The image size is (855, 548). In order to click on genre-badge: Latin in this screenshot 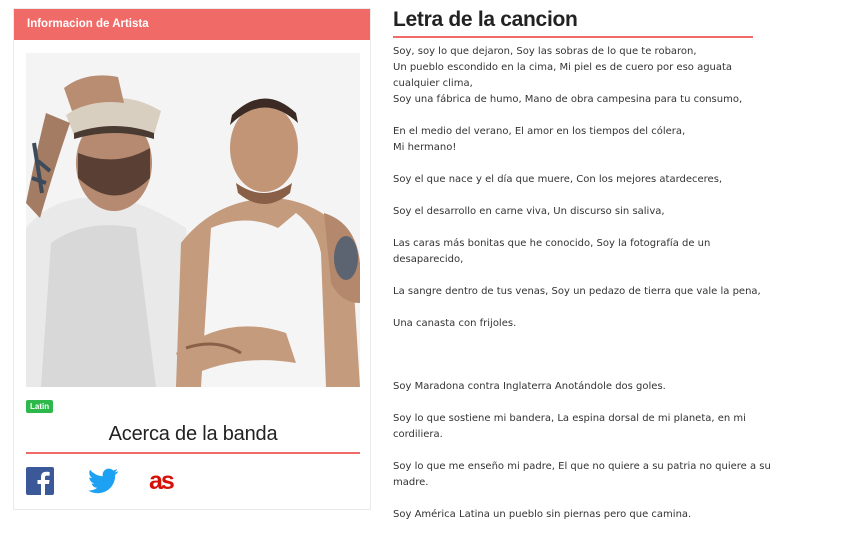, I will do `click(40, 406)`.